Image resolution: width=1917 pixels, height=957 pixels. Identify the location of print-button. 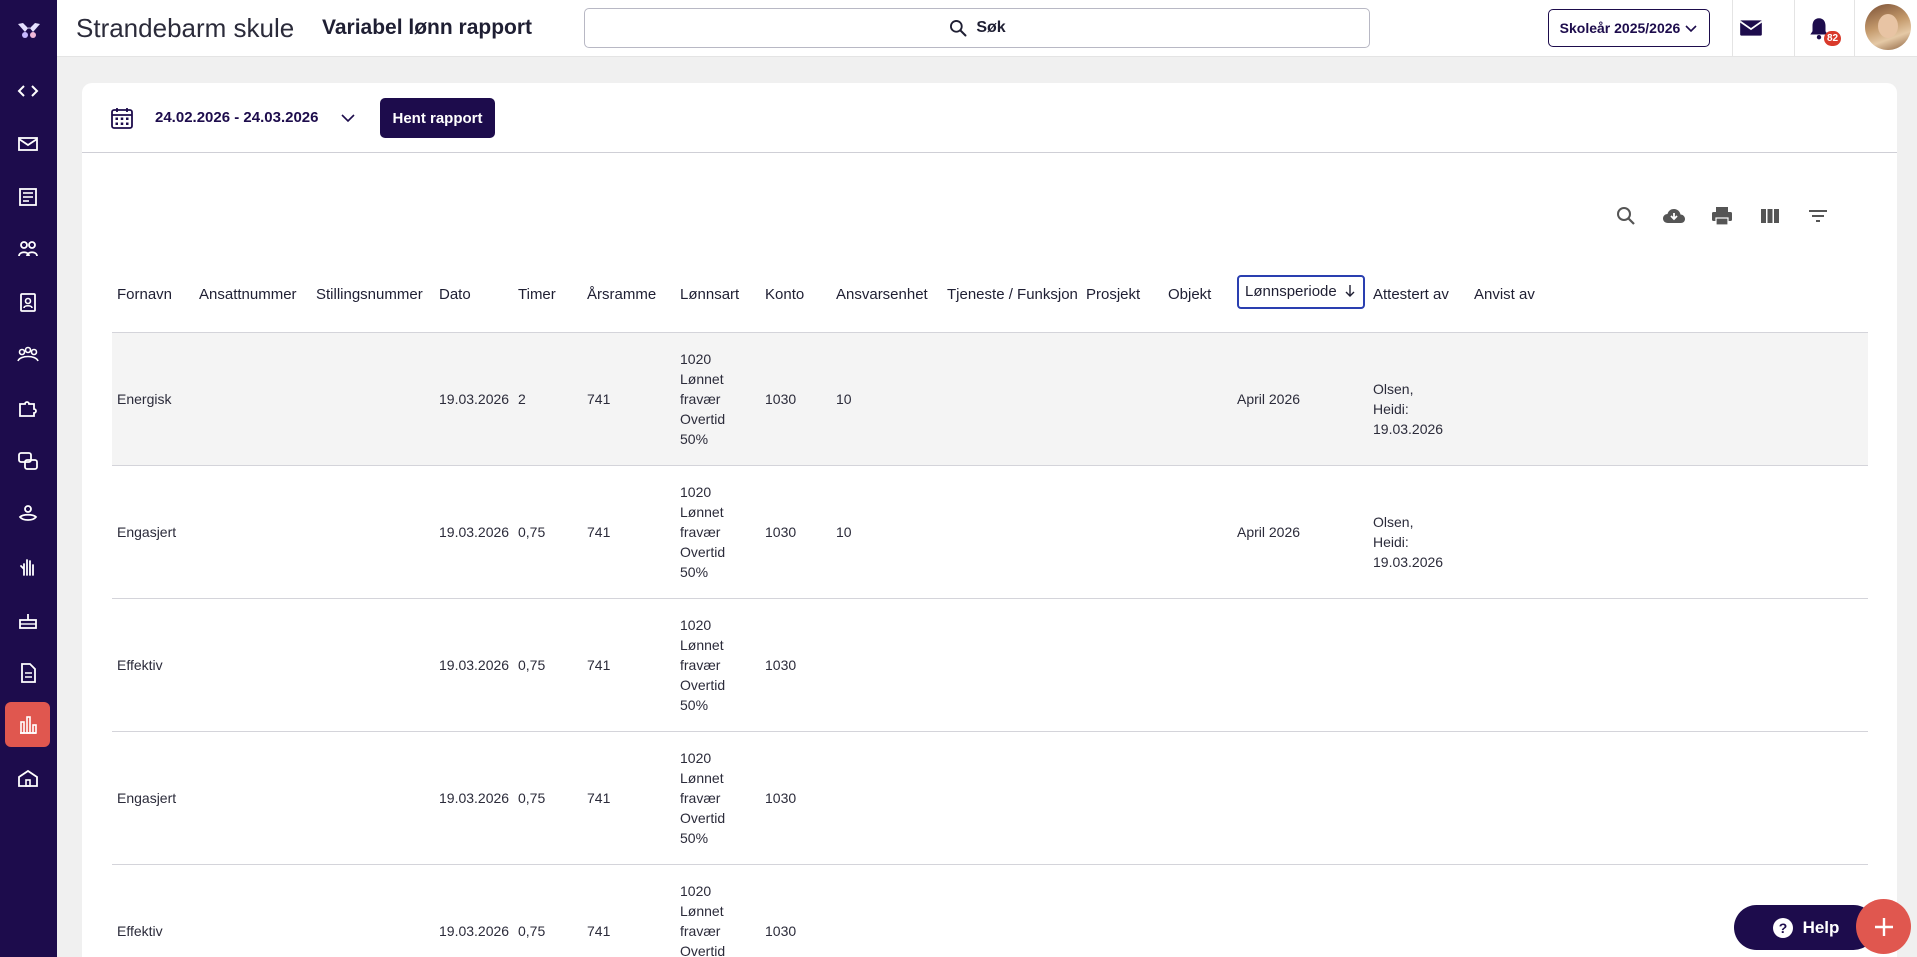
(1722, 216).